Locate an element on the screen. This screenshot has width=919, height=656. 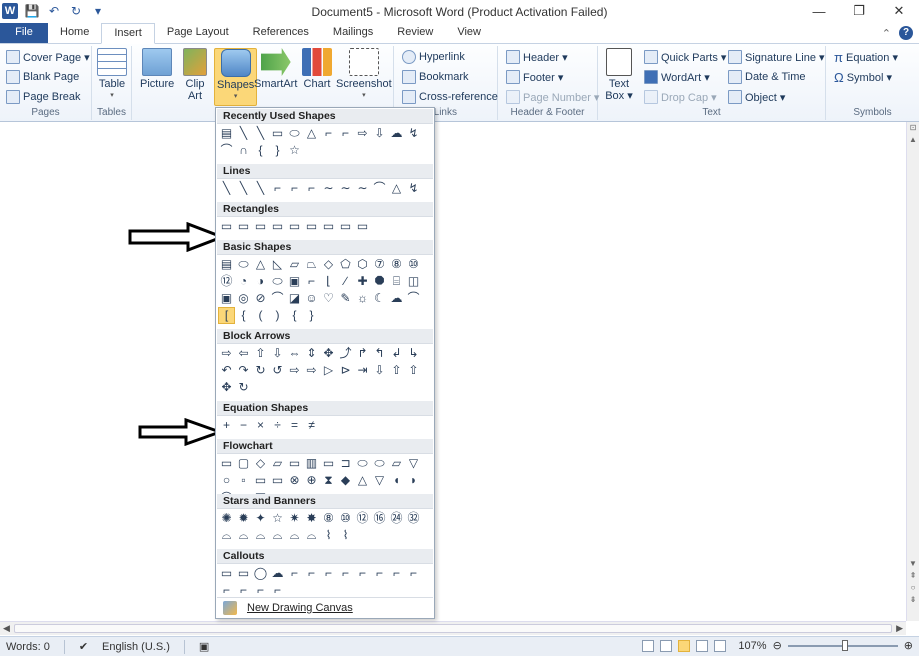
shape-option: ≠ is located at coordinates (311, 425).